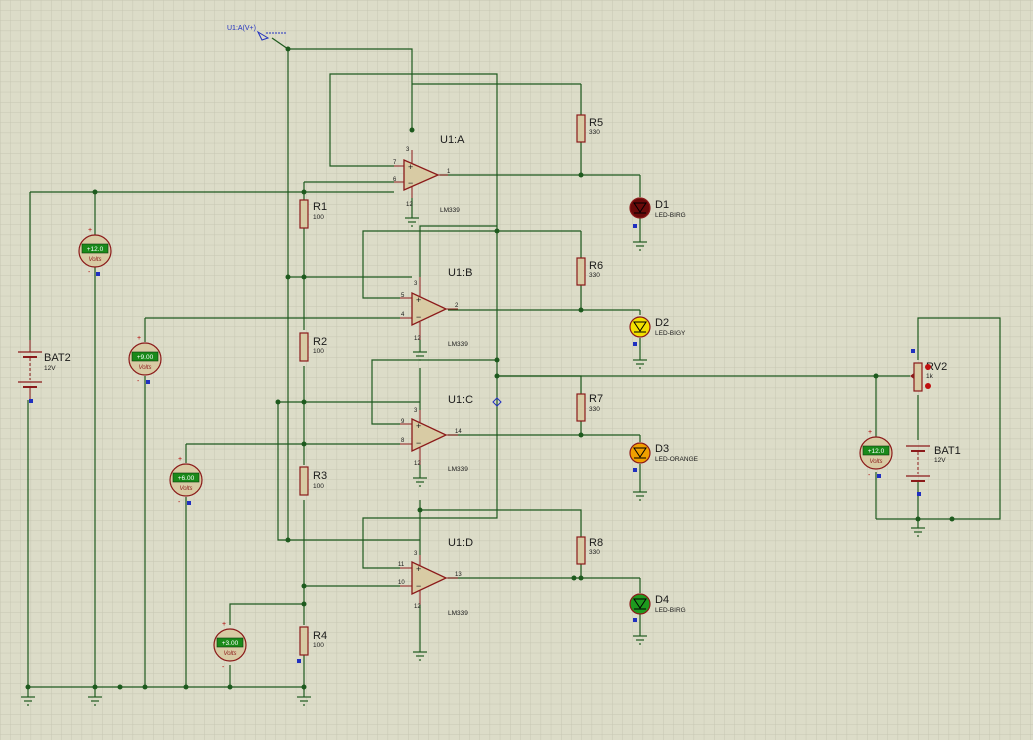  Describe the element at coordinates (320, 342) in the screenshot. I see `resistor-name: R2` at that location.